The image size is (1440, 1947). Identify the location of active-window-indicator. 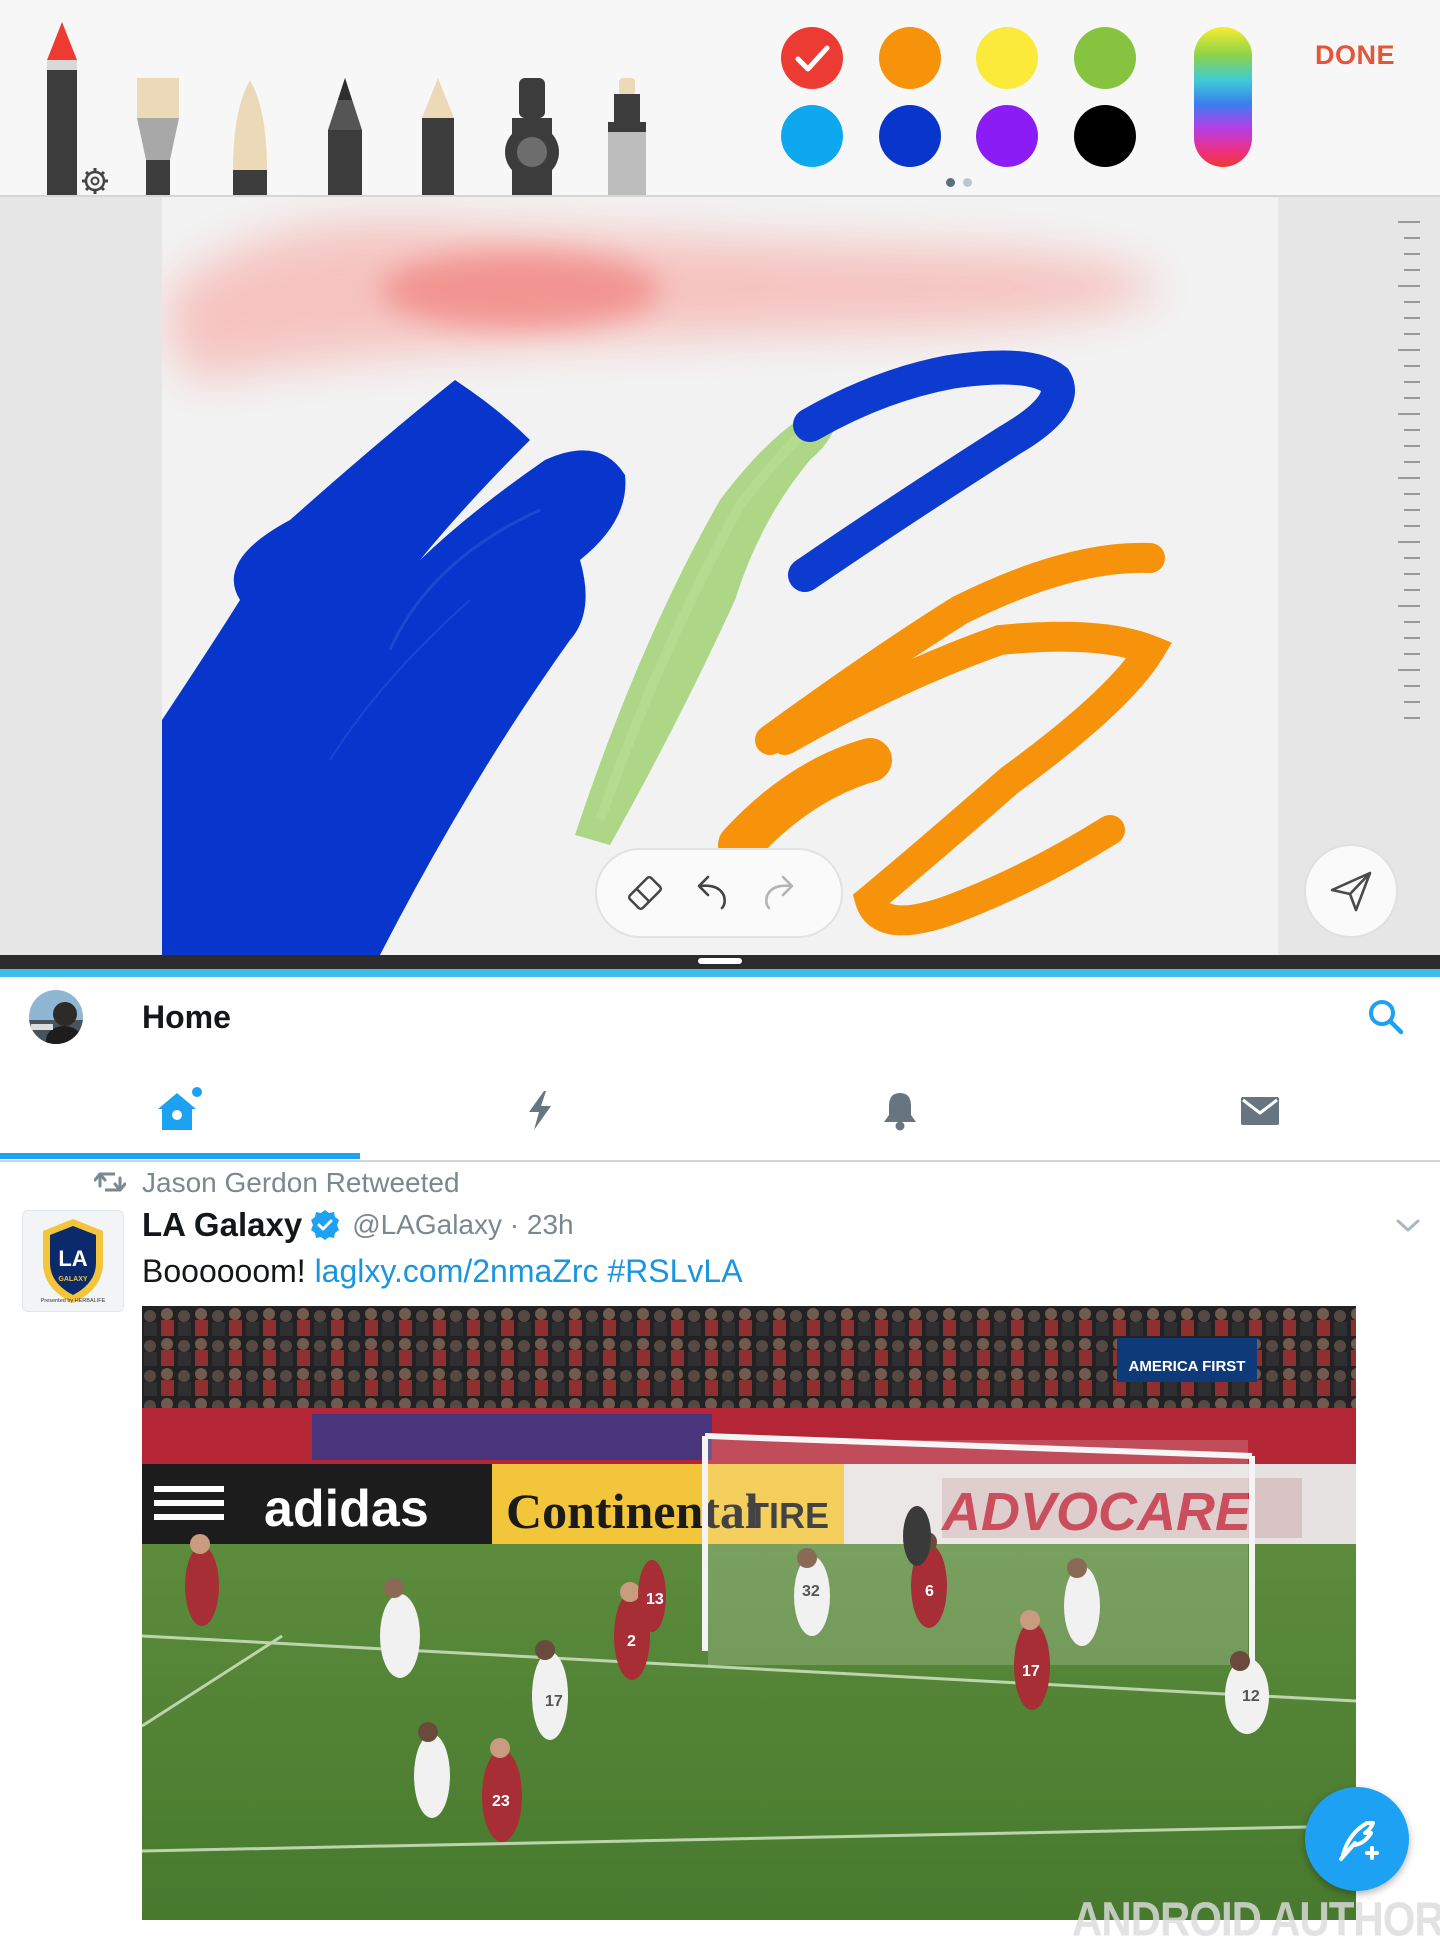
(720, 973).